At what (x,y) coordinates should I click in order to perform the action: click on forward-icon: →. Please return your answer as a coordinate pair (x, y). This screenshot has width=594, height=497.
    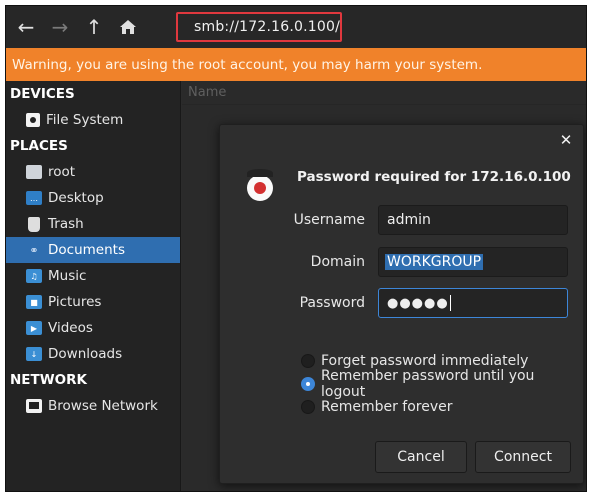
    Looking at the image, I should click on (60, 27).